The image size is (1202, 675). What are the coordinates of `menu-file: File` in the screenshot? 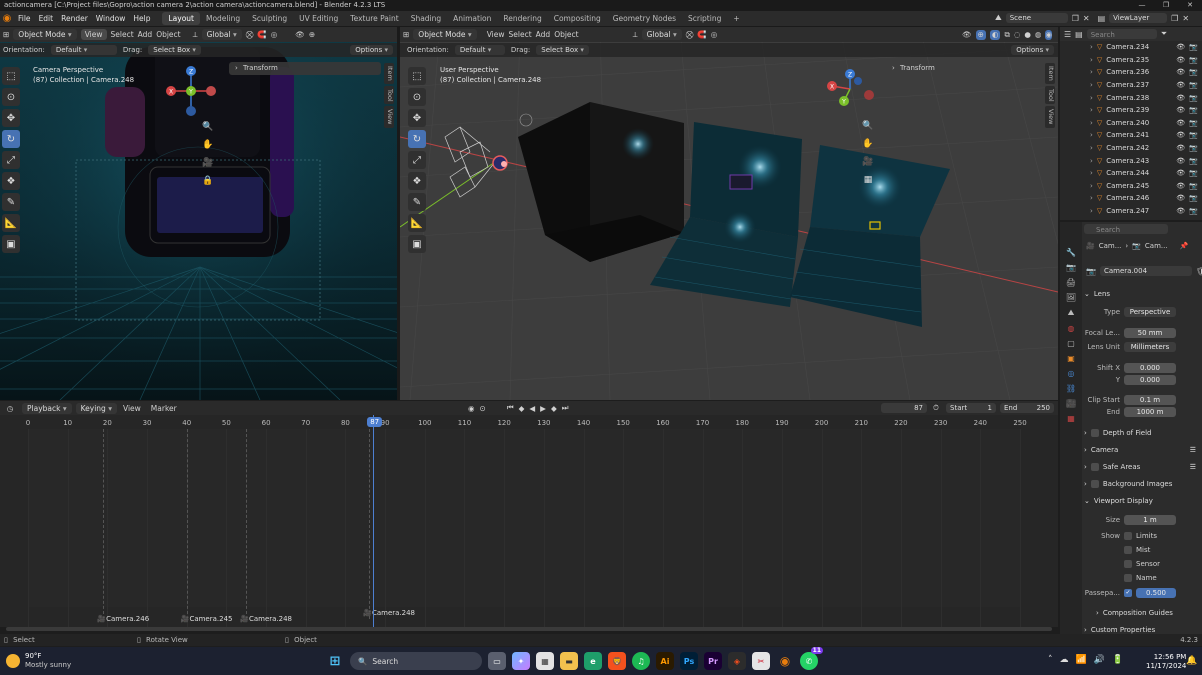 It's located at (24, 18).